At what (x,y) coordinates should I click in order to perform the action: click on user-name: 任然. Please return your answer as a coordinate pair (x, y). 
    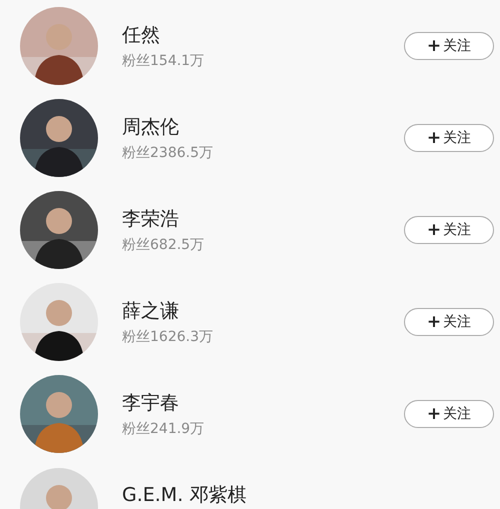
    Looking at the image, I should click on (141, 35).